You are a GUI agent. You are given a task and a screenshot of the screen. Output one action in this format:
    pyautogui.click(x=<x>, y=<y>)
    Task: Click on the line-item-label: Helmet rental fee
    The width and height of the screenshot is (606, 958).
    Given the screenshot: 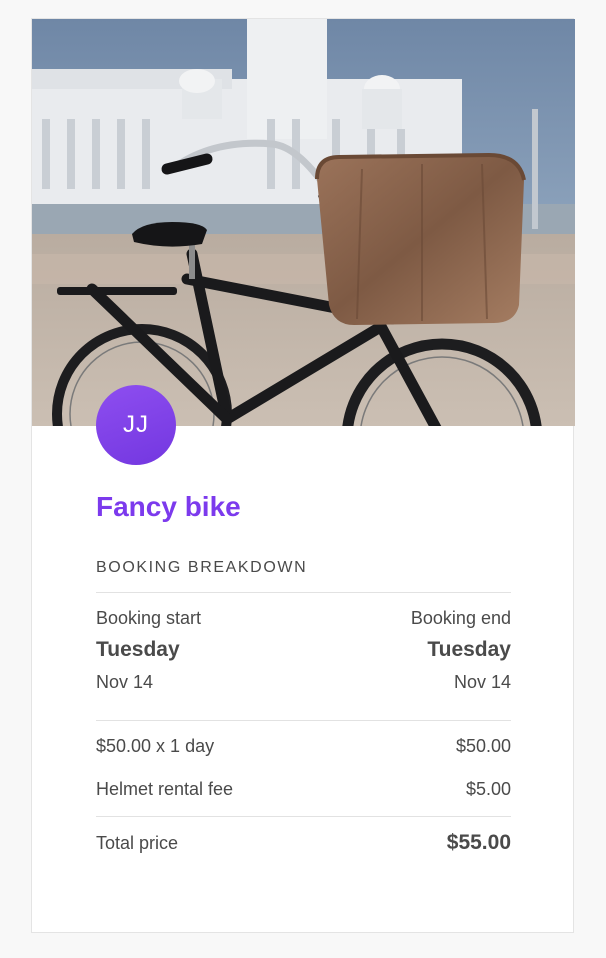 What is the action you would take?
    pyautogui.click(x=165, y=789)
    